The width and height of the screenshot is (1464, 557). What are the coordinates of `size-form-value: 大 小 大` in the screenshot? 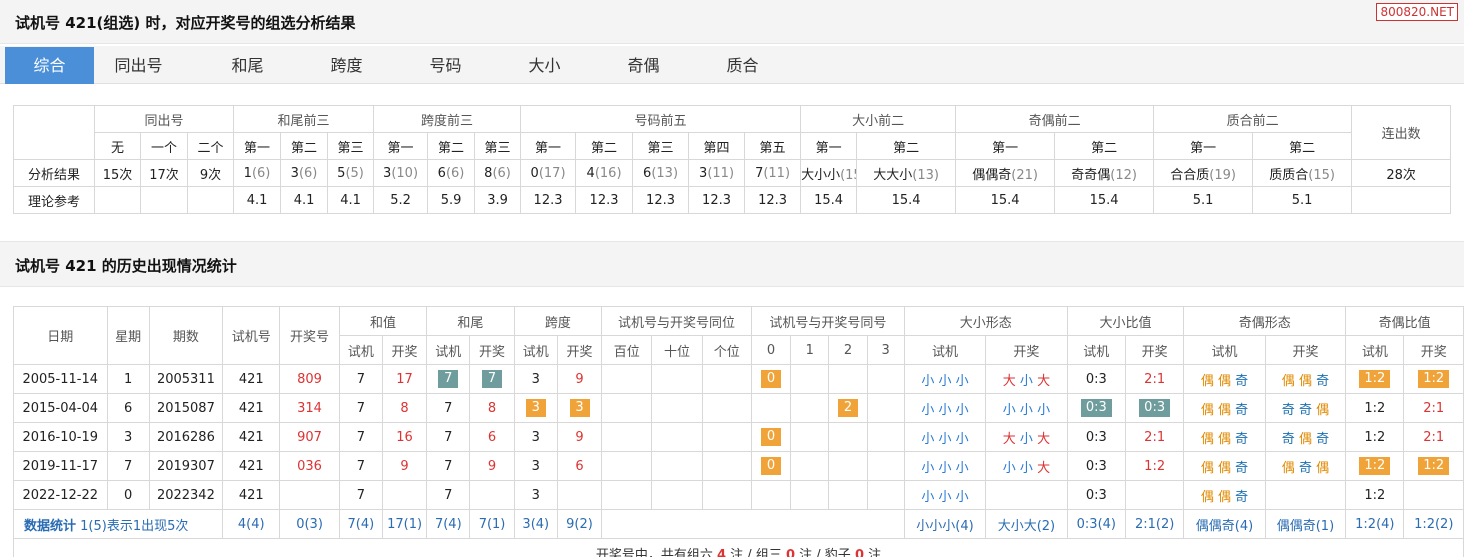 It's located at (1026, 381).